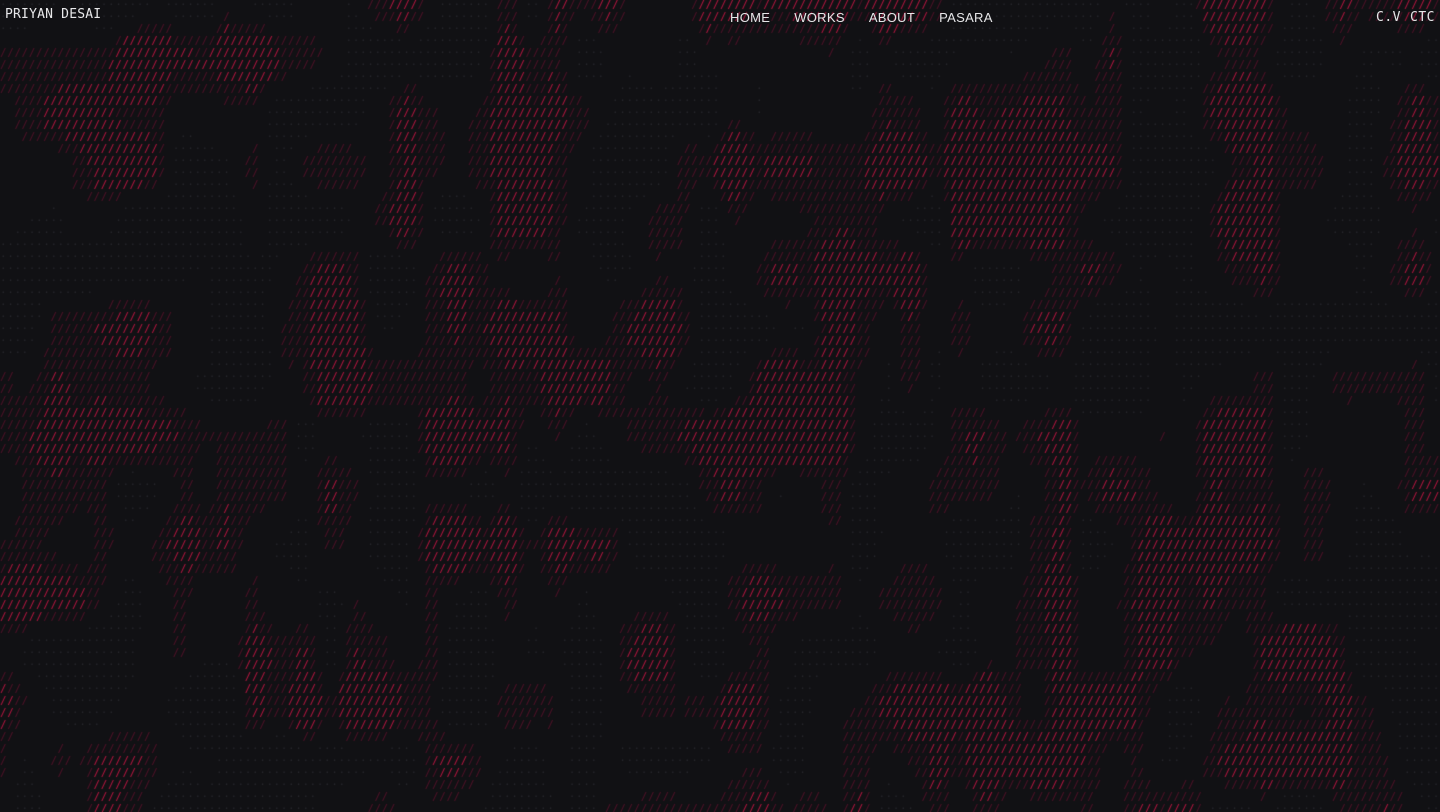 This screenshot has width=1440, height=812. Describe the element at coordinates (966, 17) in the screenshot. I see `nav-pasara-link: PASARA` at that location.